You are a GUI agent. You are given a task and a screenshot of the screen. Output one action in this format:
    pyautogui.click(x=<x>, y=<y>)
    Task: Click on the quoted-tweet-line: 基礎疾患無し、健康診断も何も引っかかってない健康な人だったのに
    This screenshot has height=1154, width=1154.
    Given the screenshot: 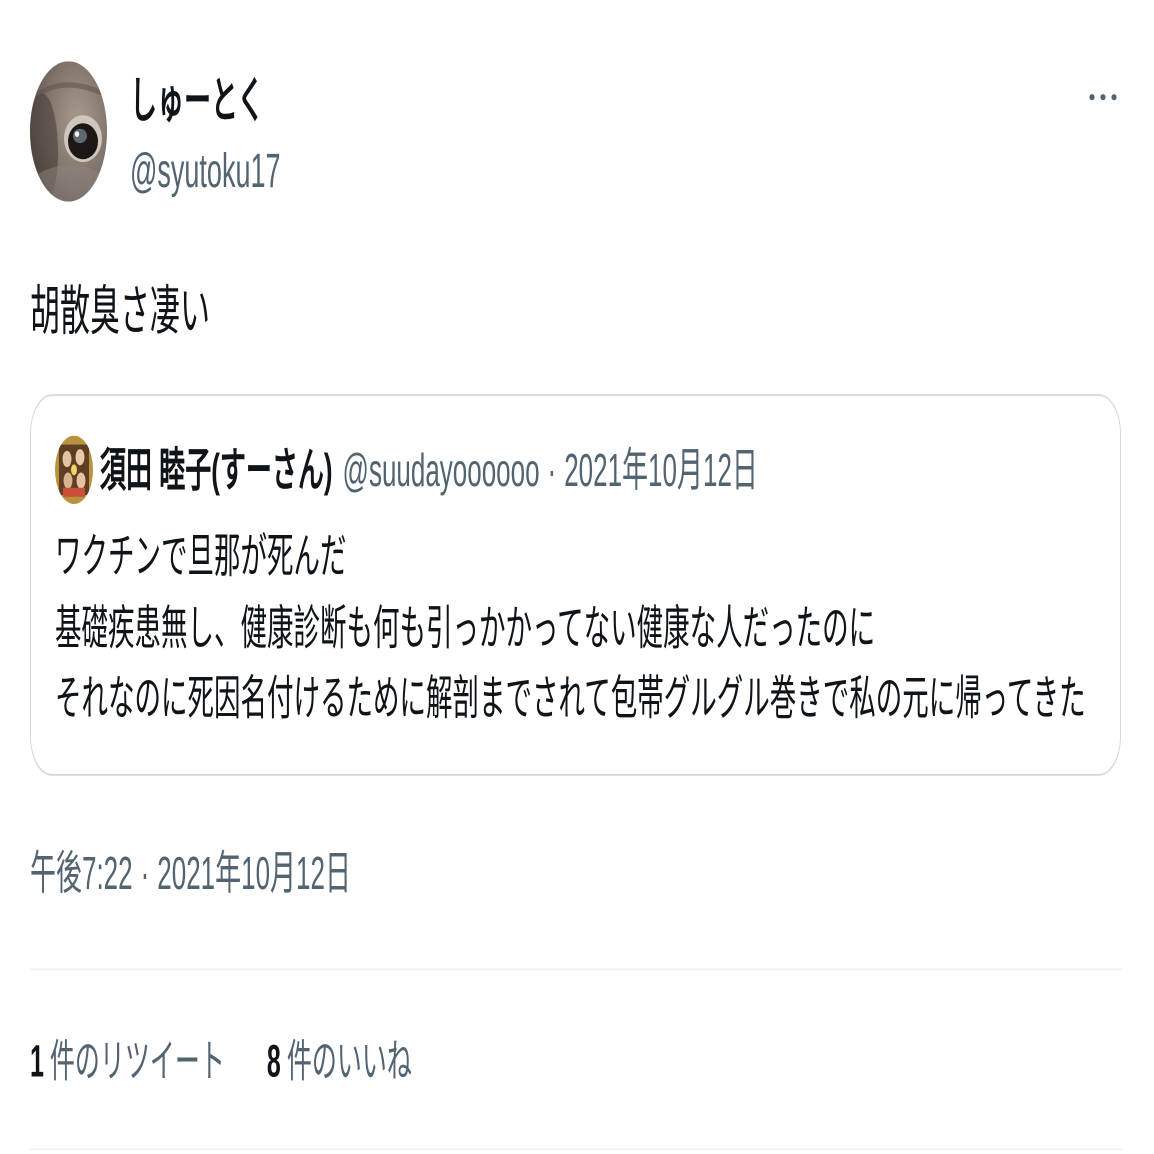 What is the action you would take?
    pyautogui.click(x=465, y=627)
    